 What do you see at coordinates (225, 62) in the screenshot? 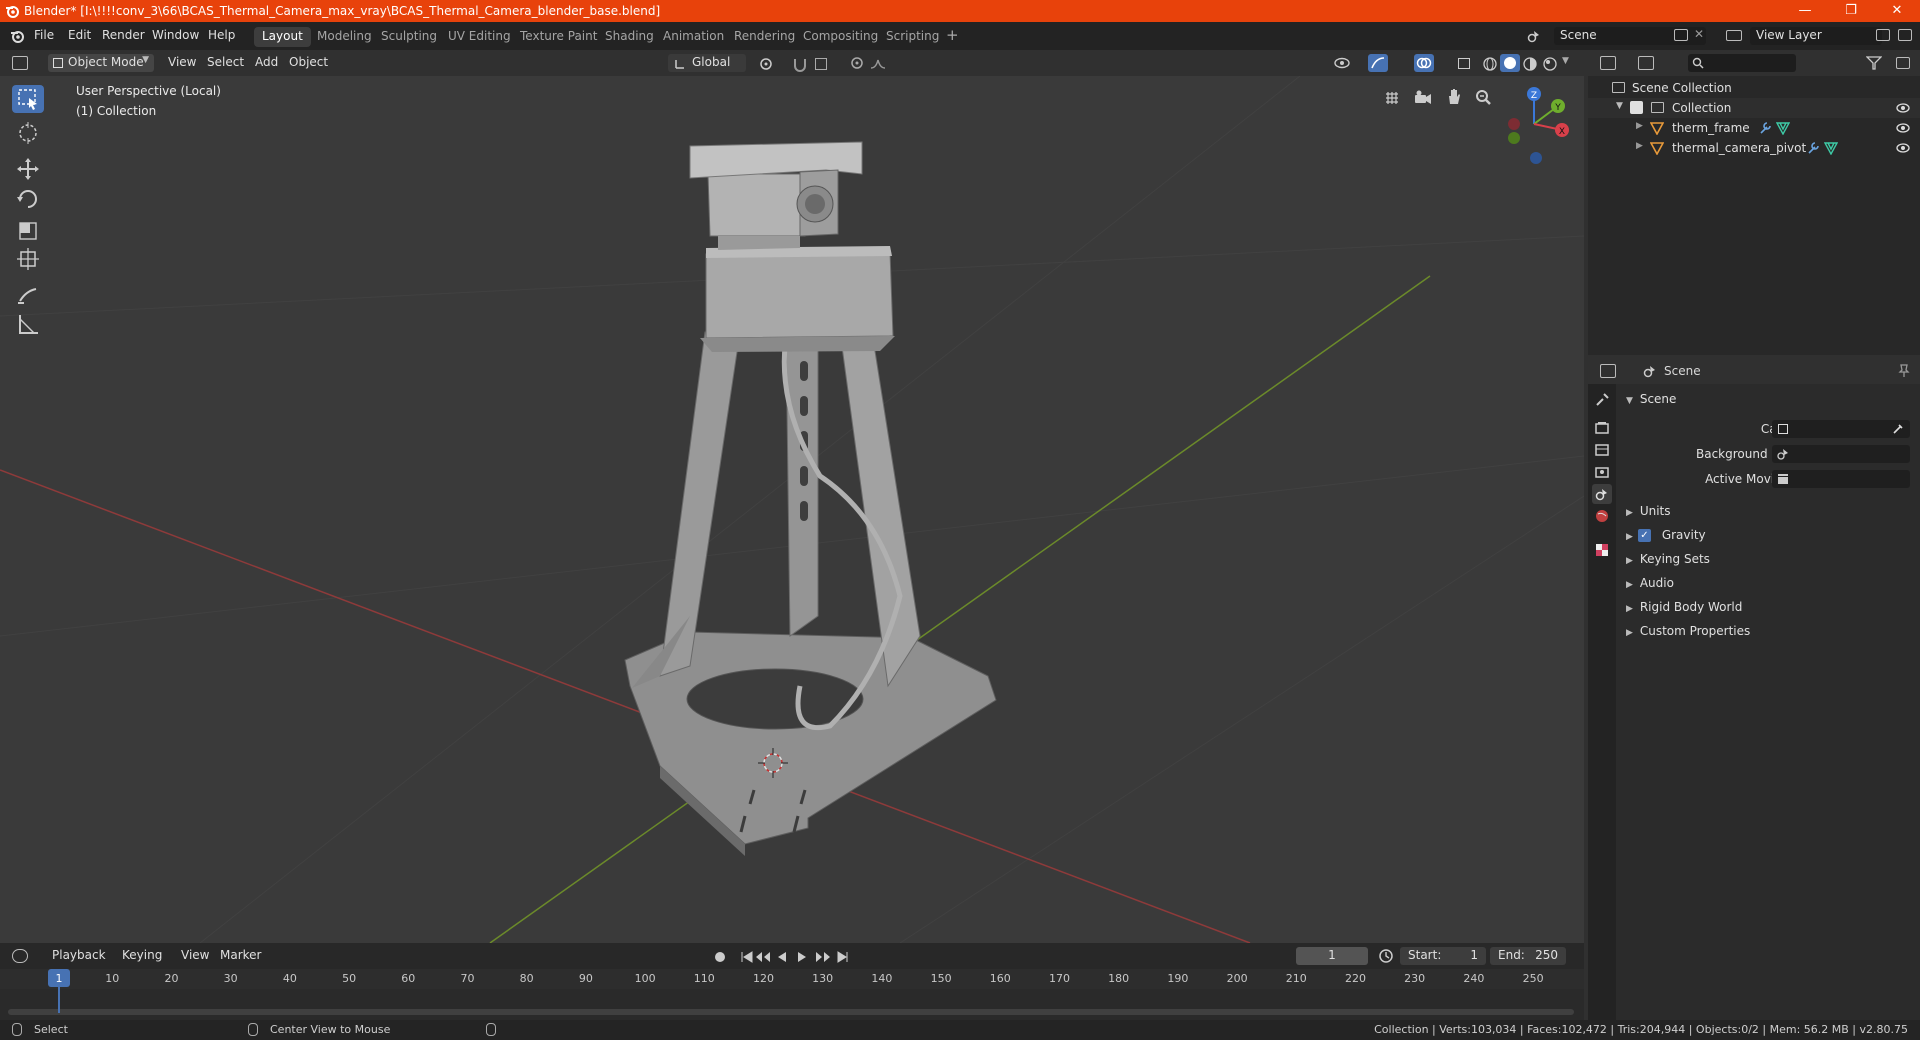
I see `viewport-menu-select: Select` at bounding box center [225, 62].